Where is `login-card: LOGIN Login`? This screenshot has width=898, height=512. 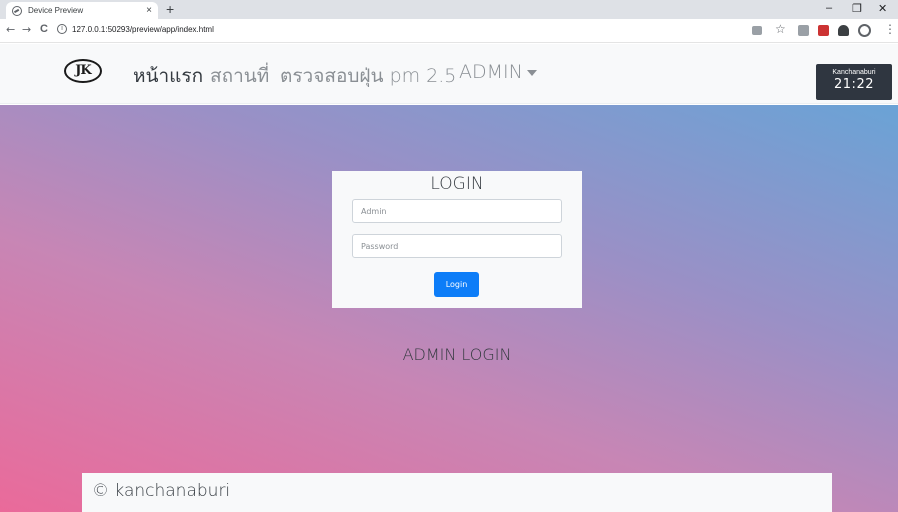
login-card: LOGIN Login is located at coordinates (457, 239).